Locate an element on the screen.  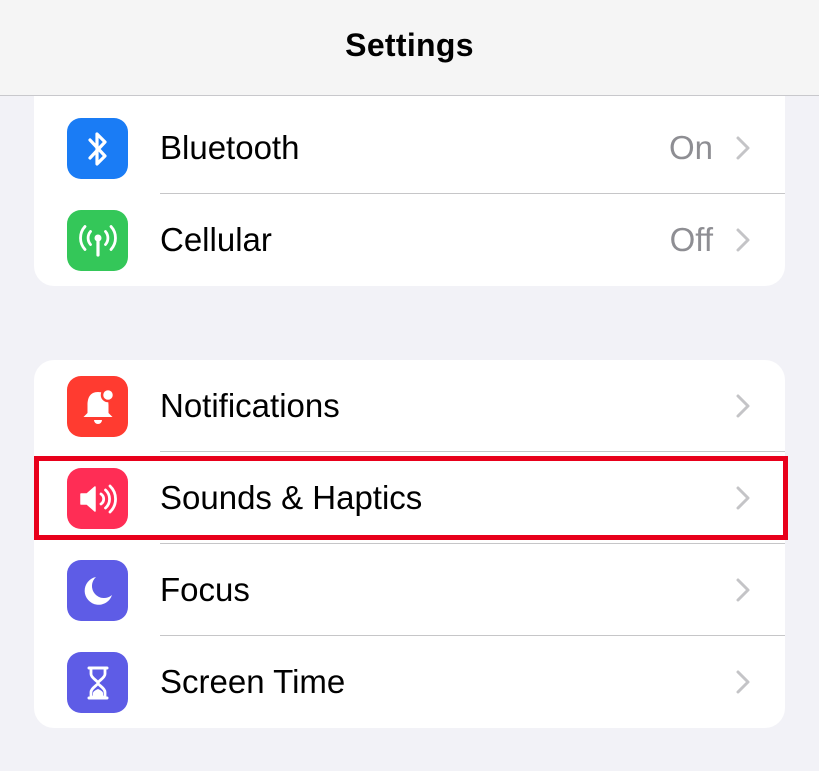
bluetooth-label: Bluetooth is located at coordinates (230, 147).